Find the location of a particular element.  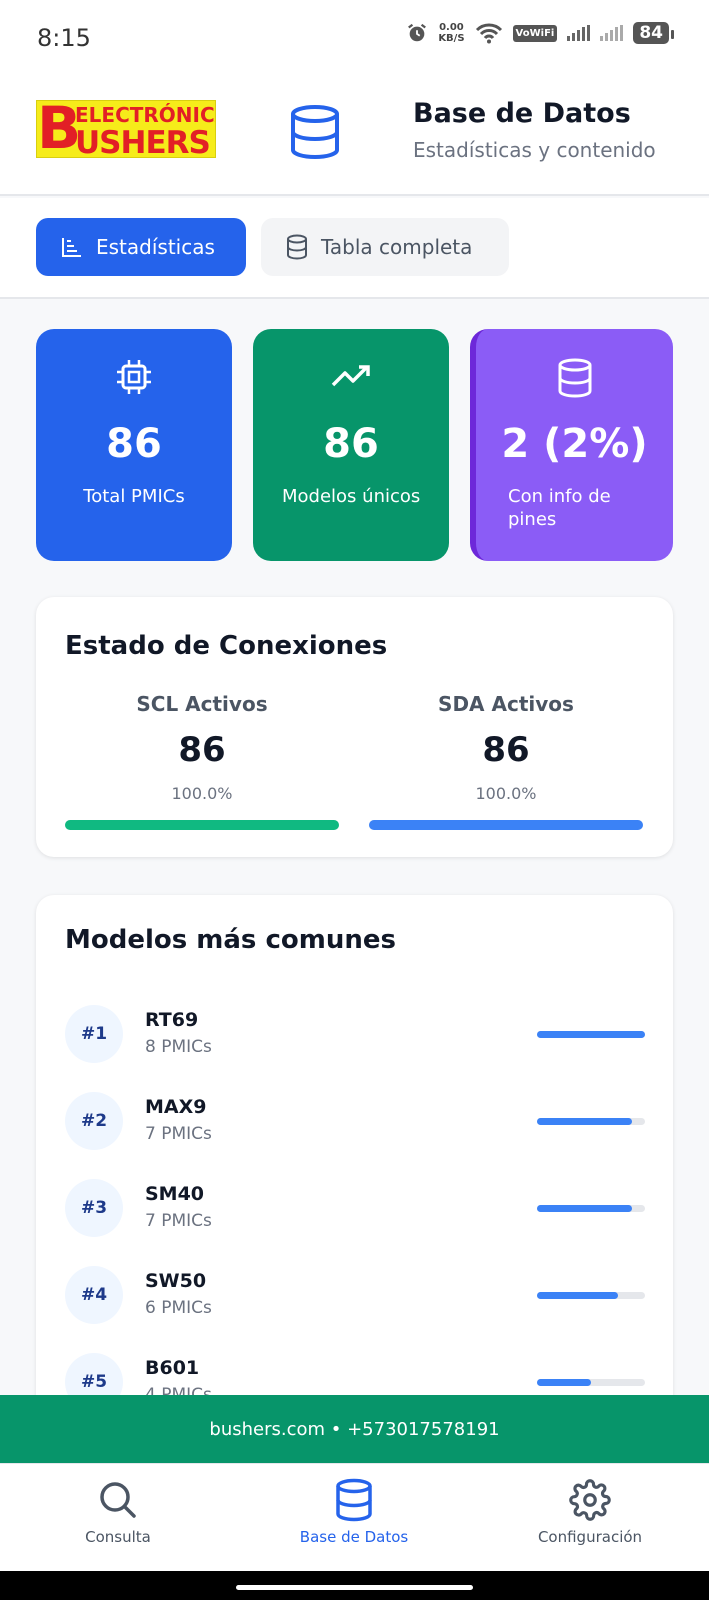

bottom-nav: Consulta Base de Datos Configuración is located at coordinates (354, 1517).